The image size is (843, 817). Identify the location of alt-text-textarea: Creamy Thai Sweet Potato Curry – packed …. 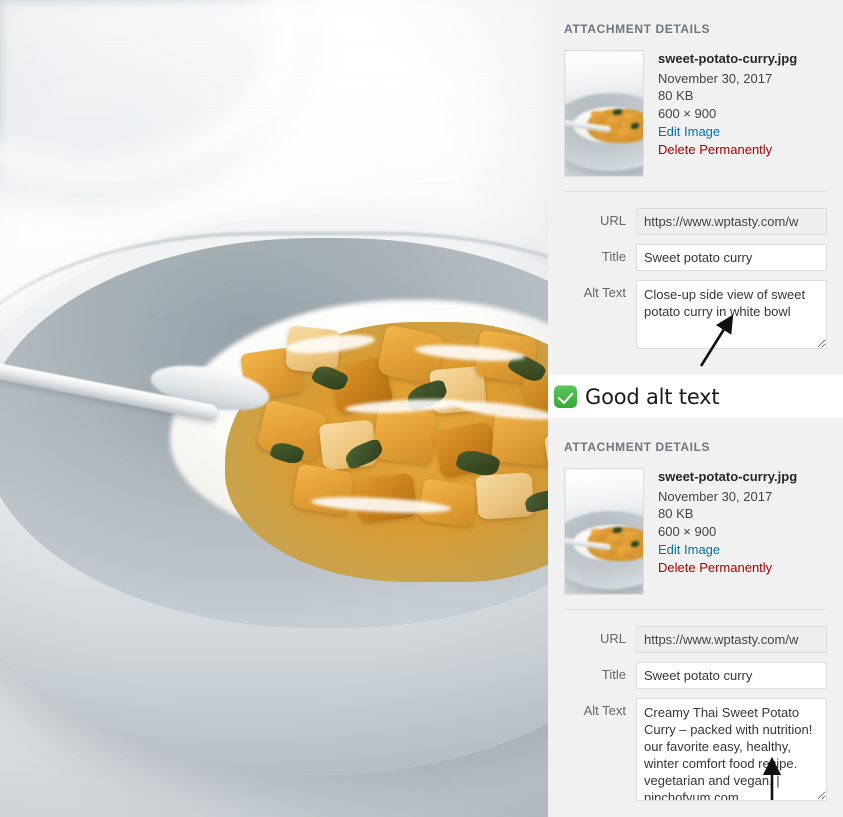
(731, 749).